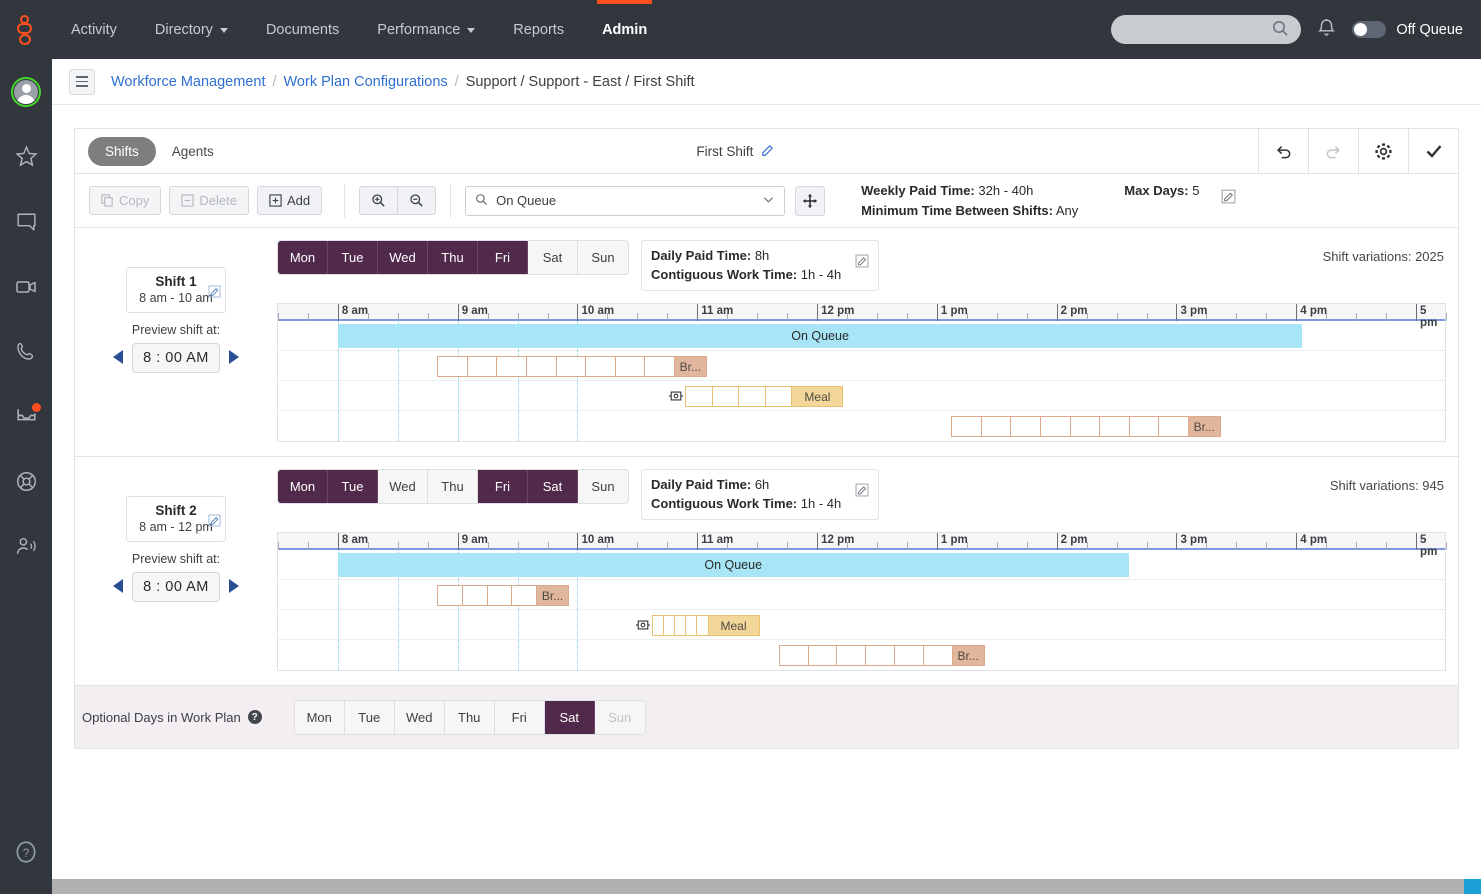  Describe the element at coordinates (1472, 886) in the screenshot. I see `scrollbar-thumb` at that location.